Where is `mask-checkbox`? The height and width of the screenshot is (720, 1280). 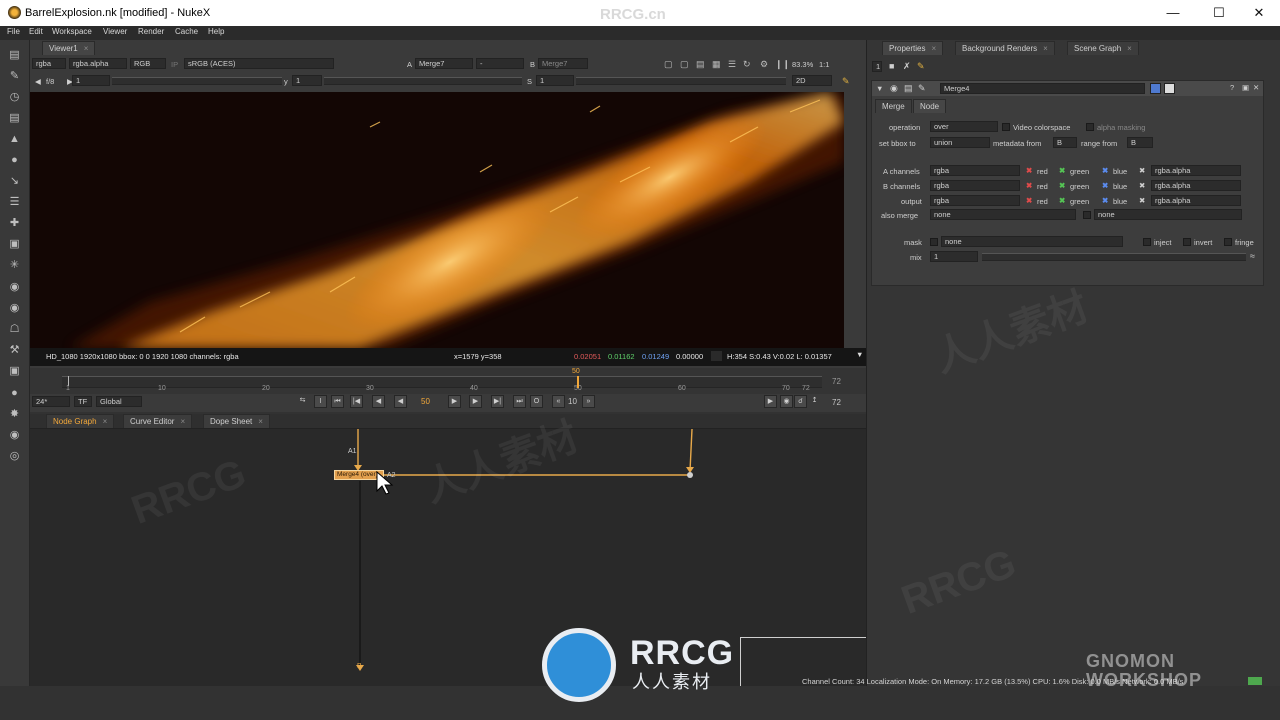
mask-checkbox is located at coordinates (934, 242).